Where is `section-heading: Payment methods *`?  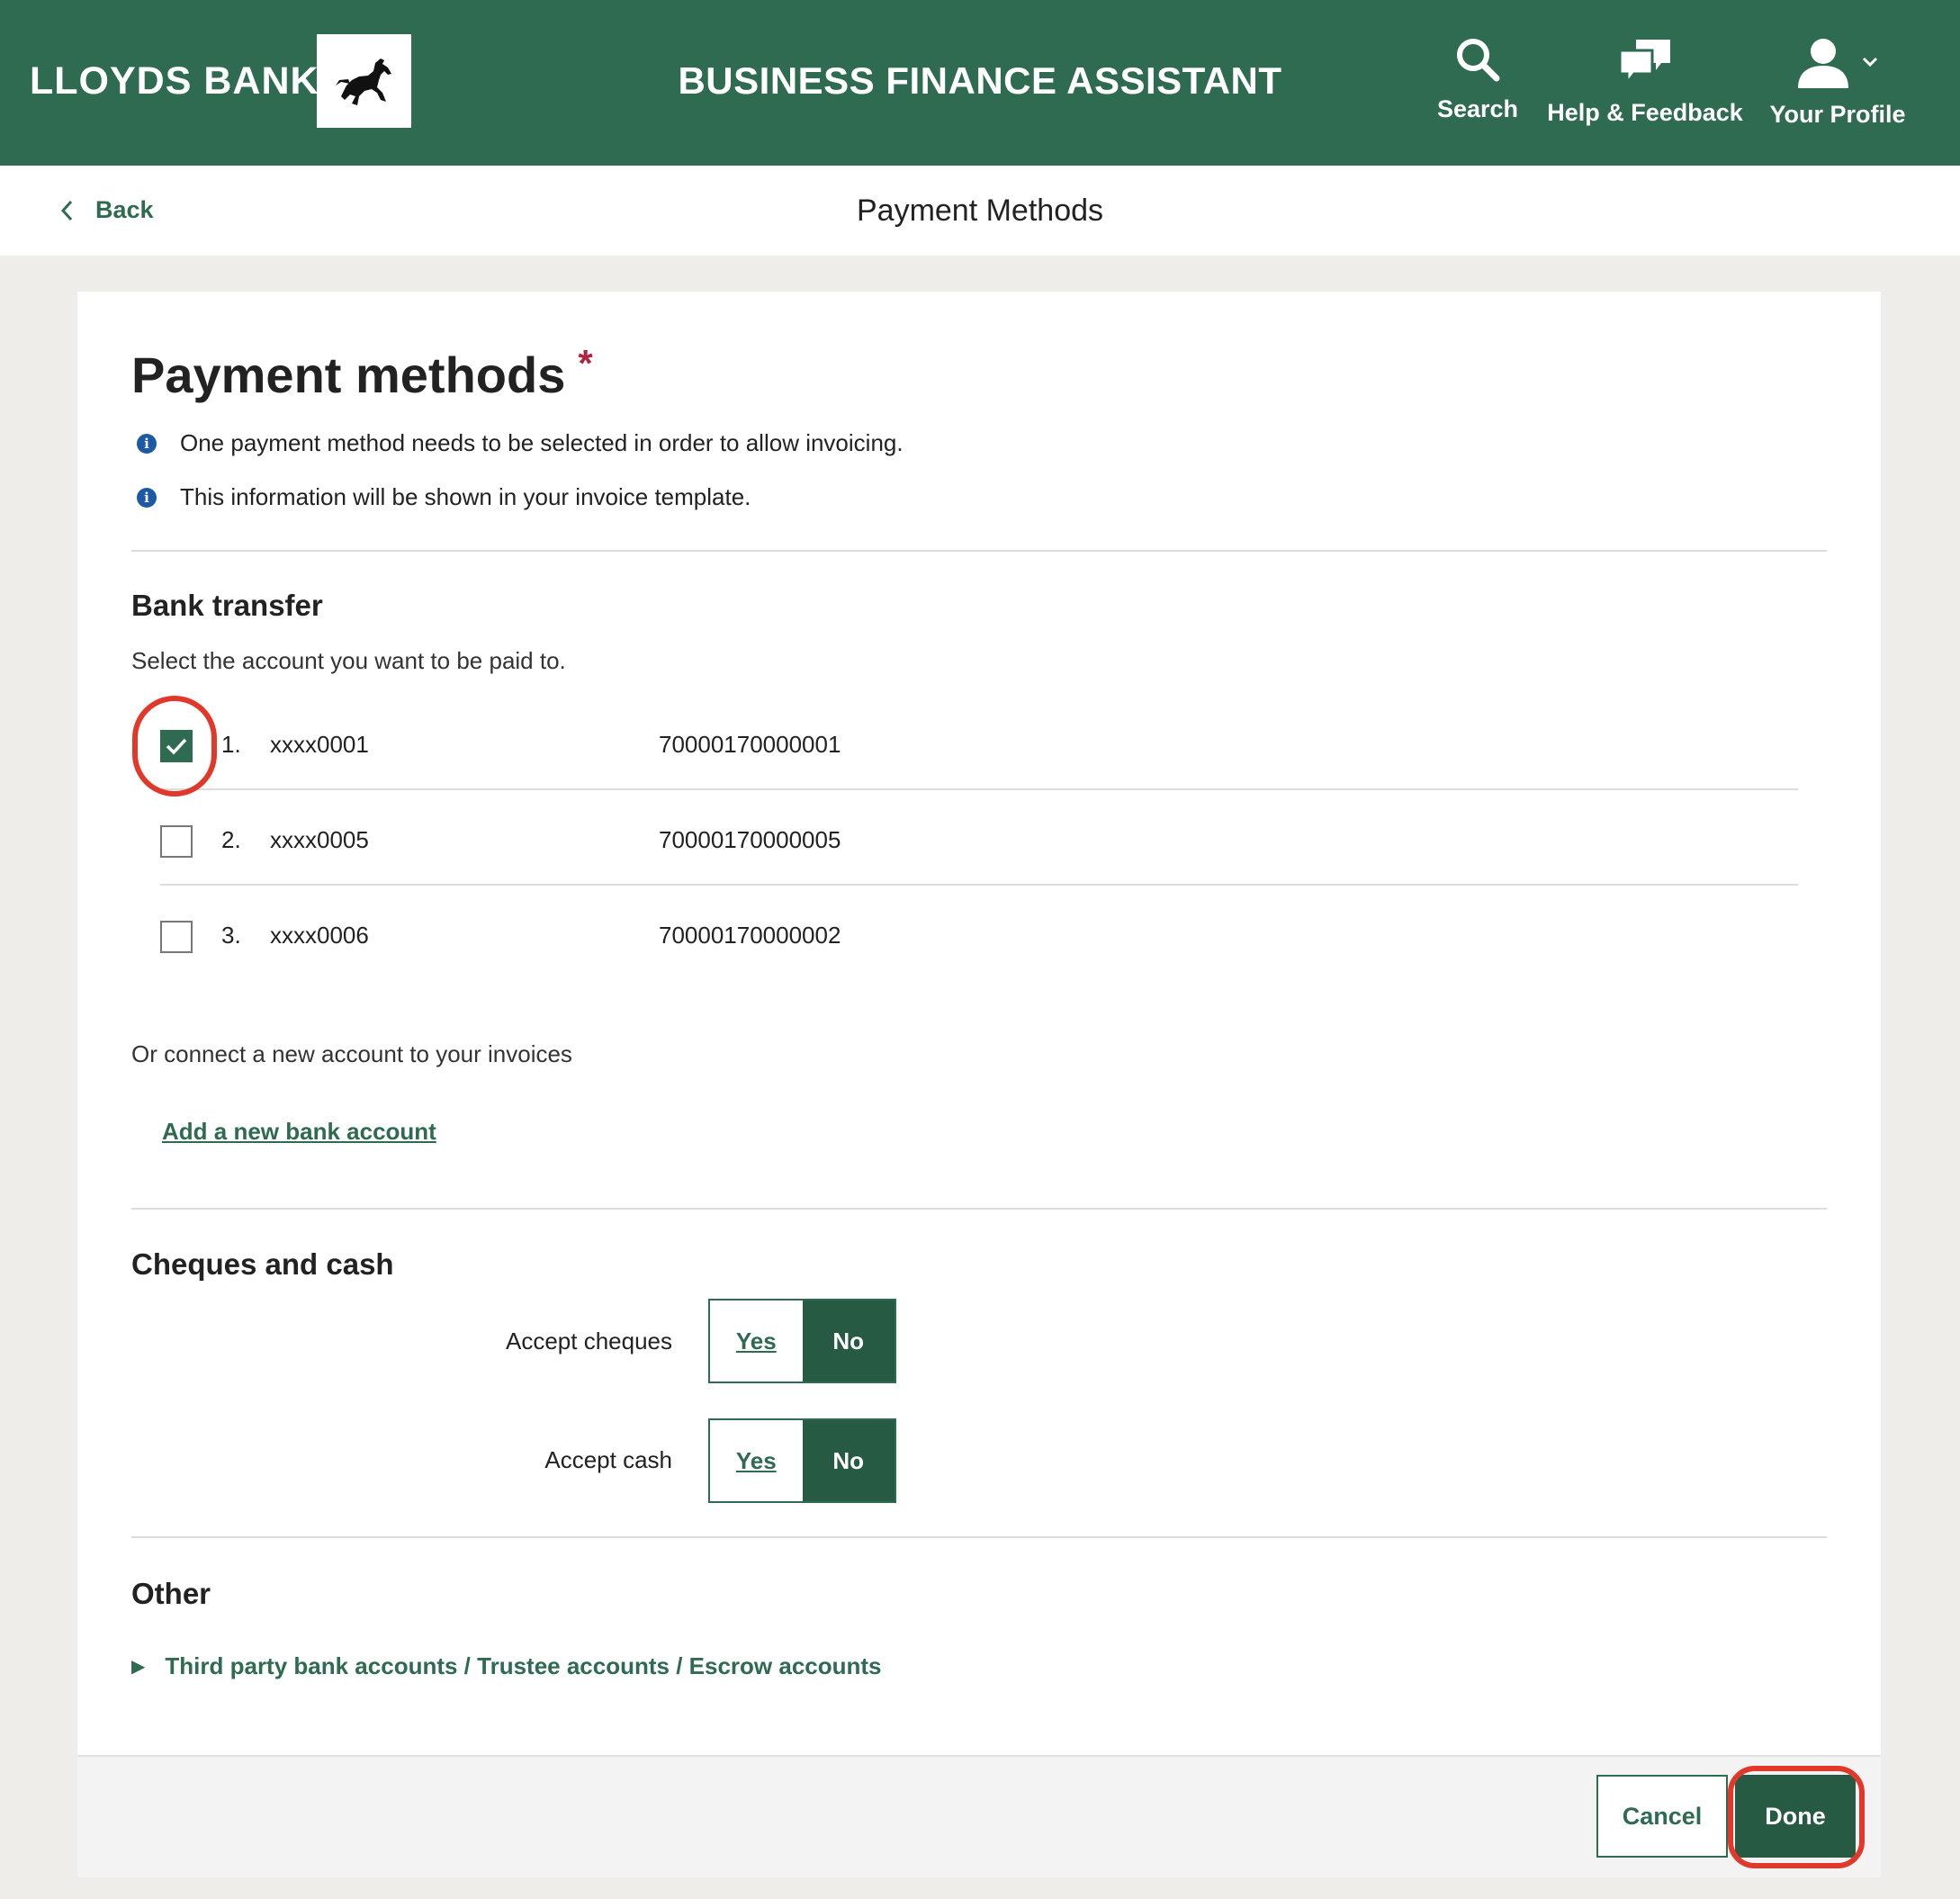 section-heading: Payment methods * is located at coordinates (362, 373).